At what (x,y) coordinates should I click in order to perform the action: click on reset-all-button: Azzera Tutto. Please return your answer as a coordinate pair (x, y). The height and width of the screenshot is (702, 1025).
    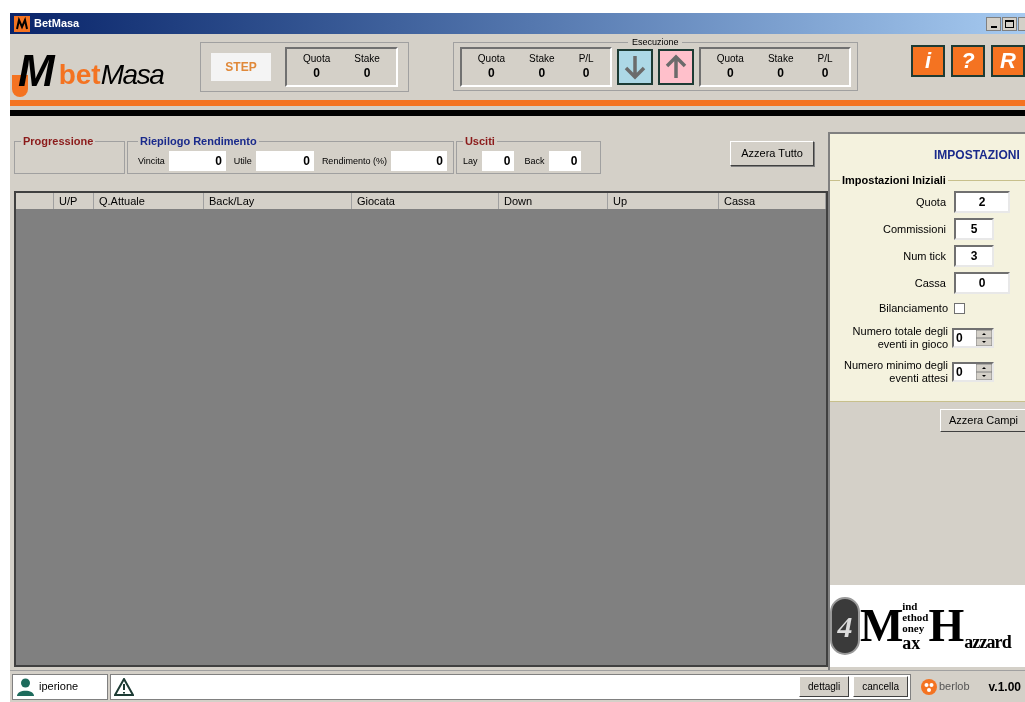
    Looking at the image, I should click on (772, 153).